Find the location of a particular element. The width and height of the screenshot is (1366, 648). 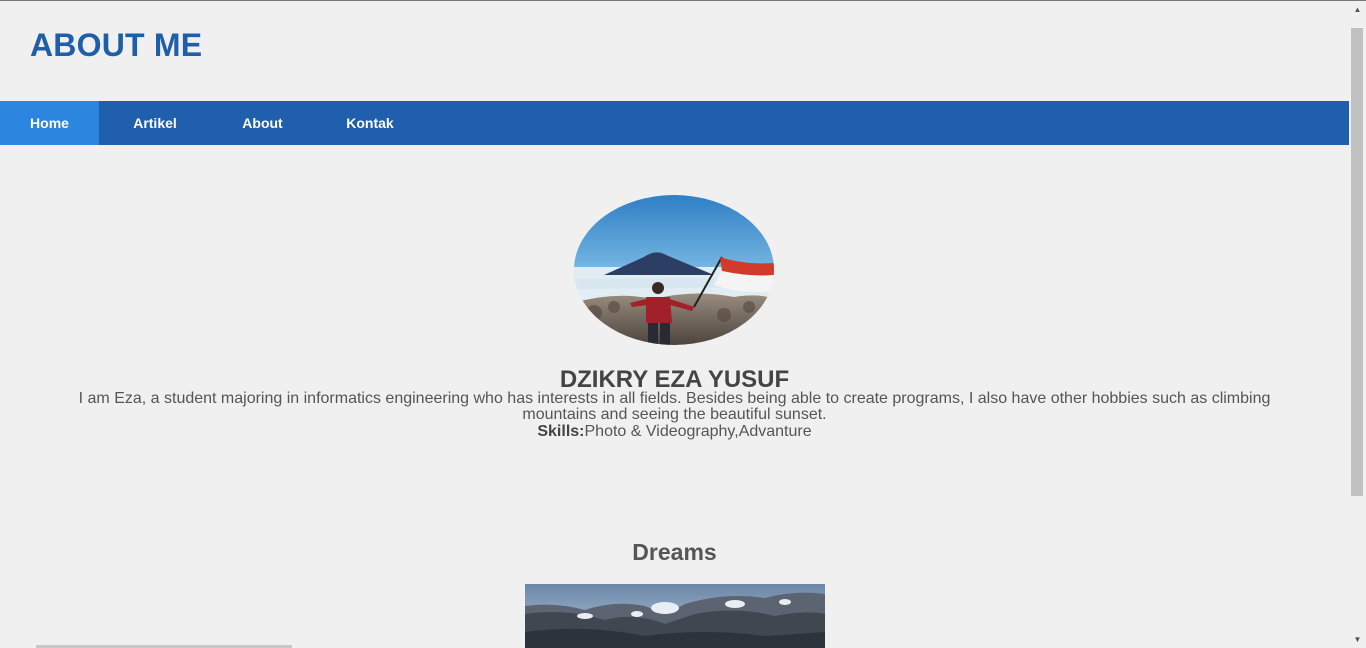

skills-label: Skills: is located at coordinates (561, 431).